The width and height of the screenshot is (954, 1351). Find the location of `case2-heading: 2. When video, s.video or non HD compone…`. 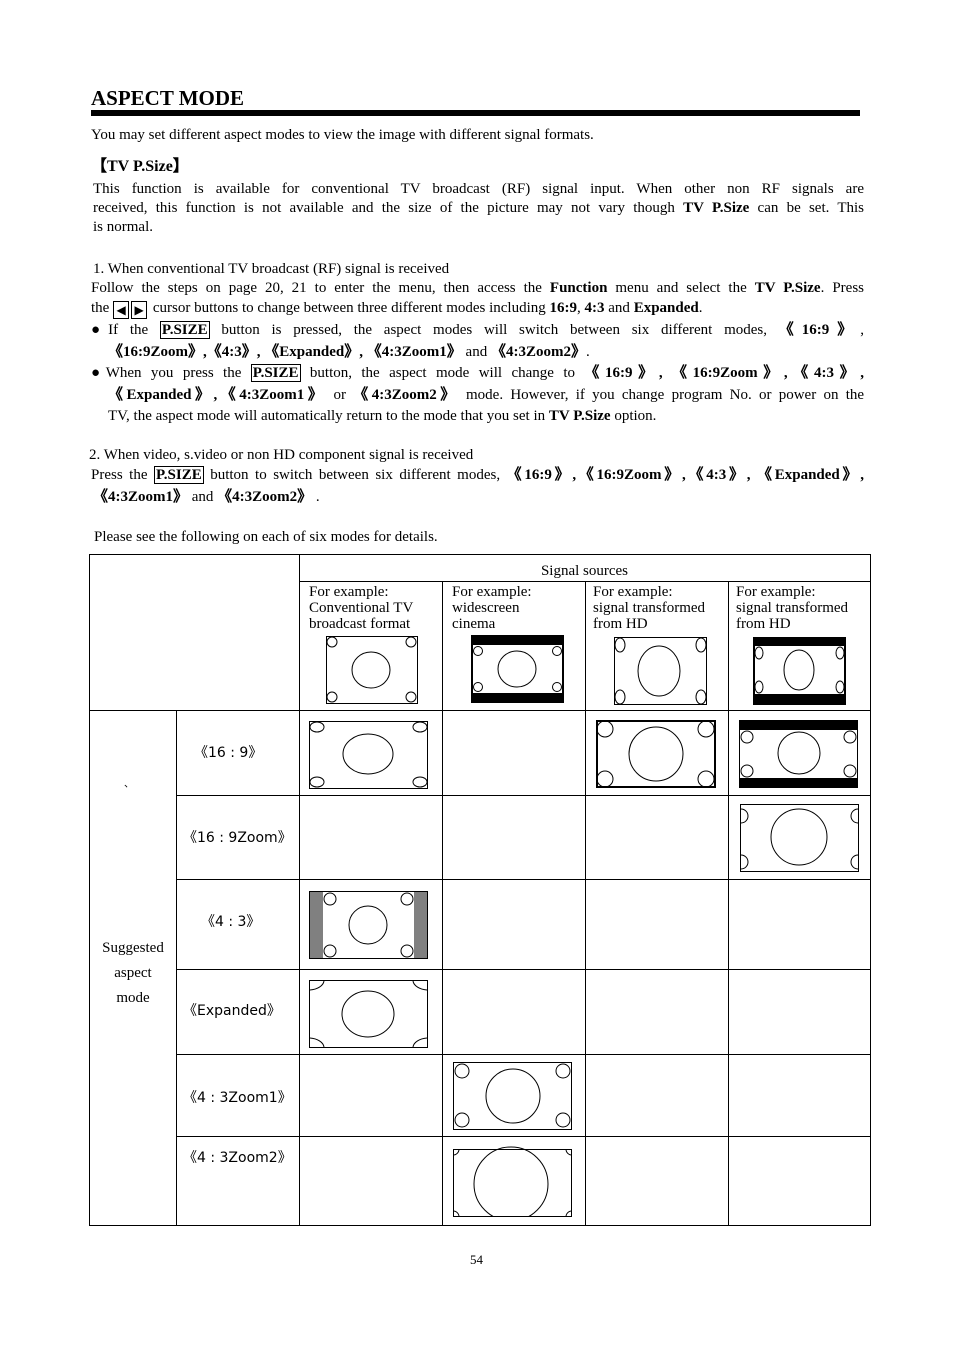

case2-heading: 2. When video, s.video or non HD compone… is located at coordinates (281, 455).